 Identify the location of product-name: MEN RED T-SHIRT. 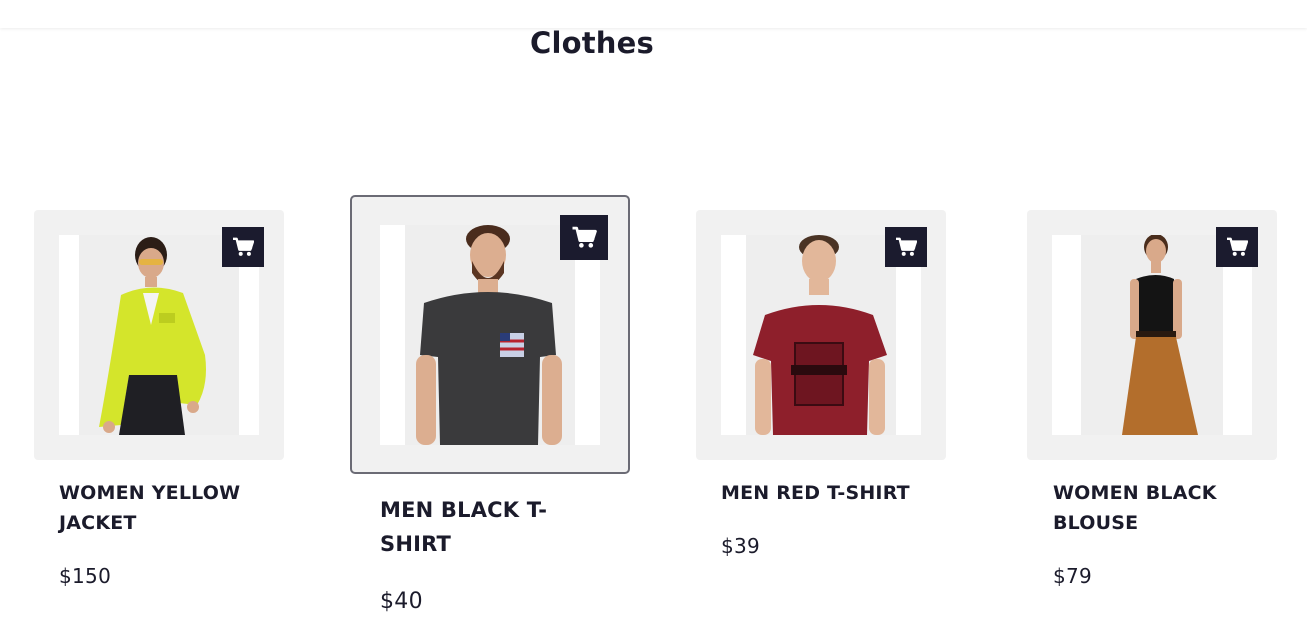
(831, 493).